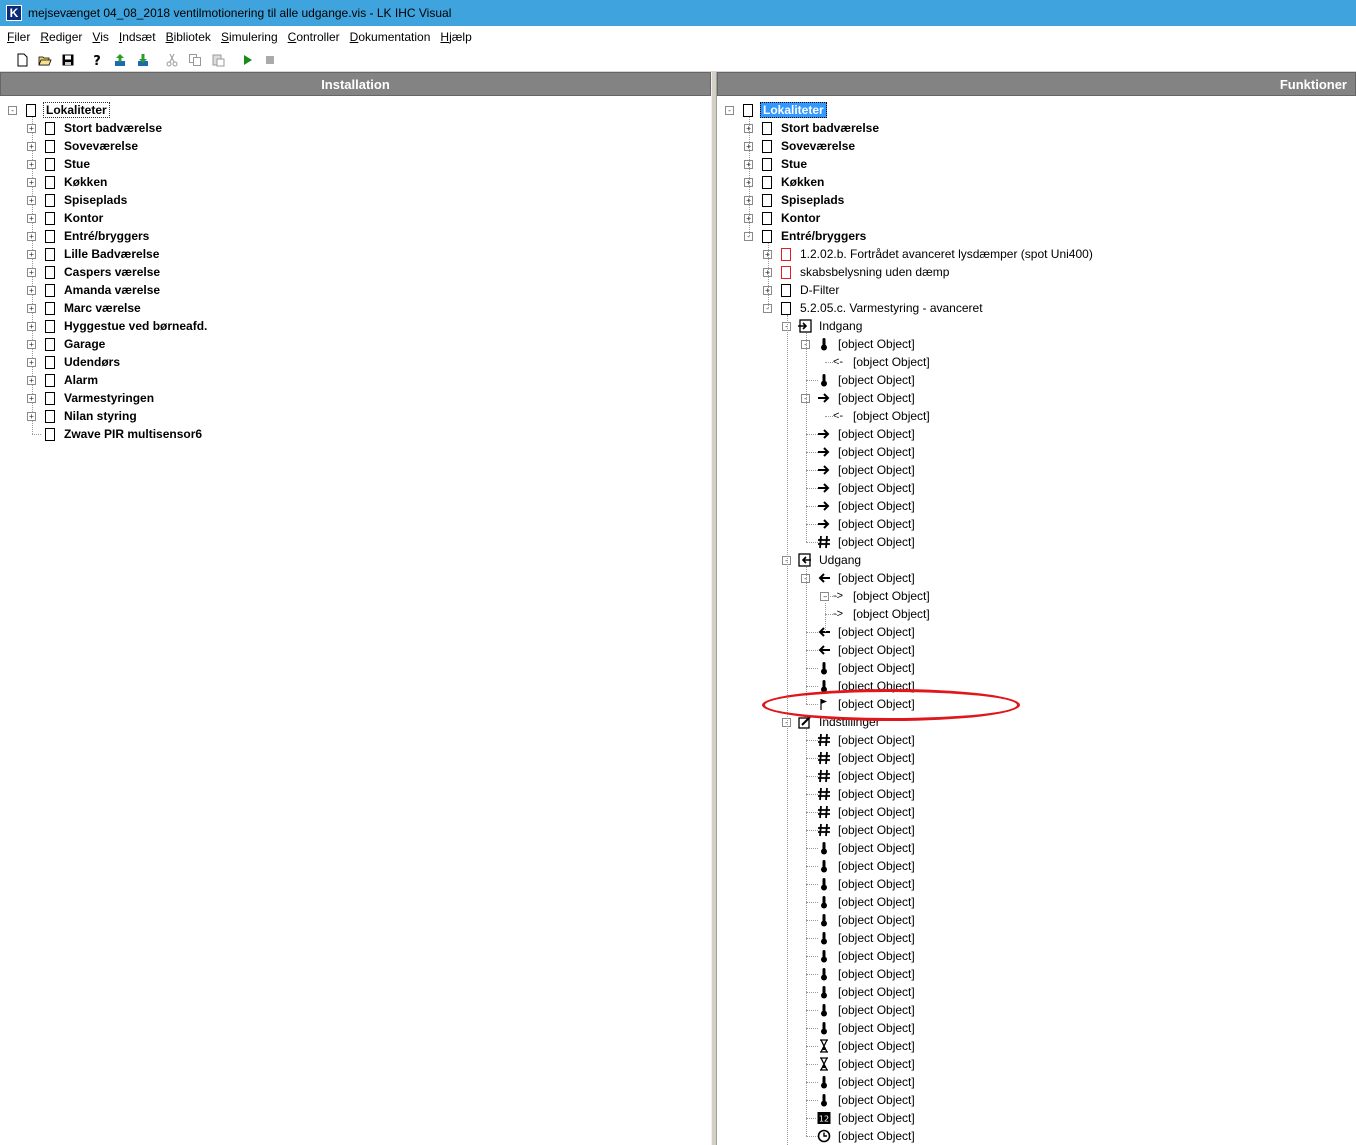 This screenshot has height=1145, width=1356. I want to click on function-block-item: + D-Filter, so click(802, 290).